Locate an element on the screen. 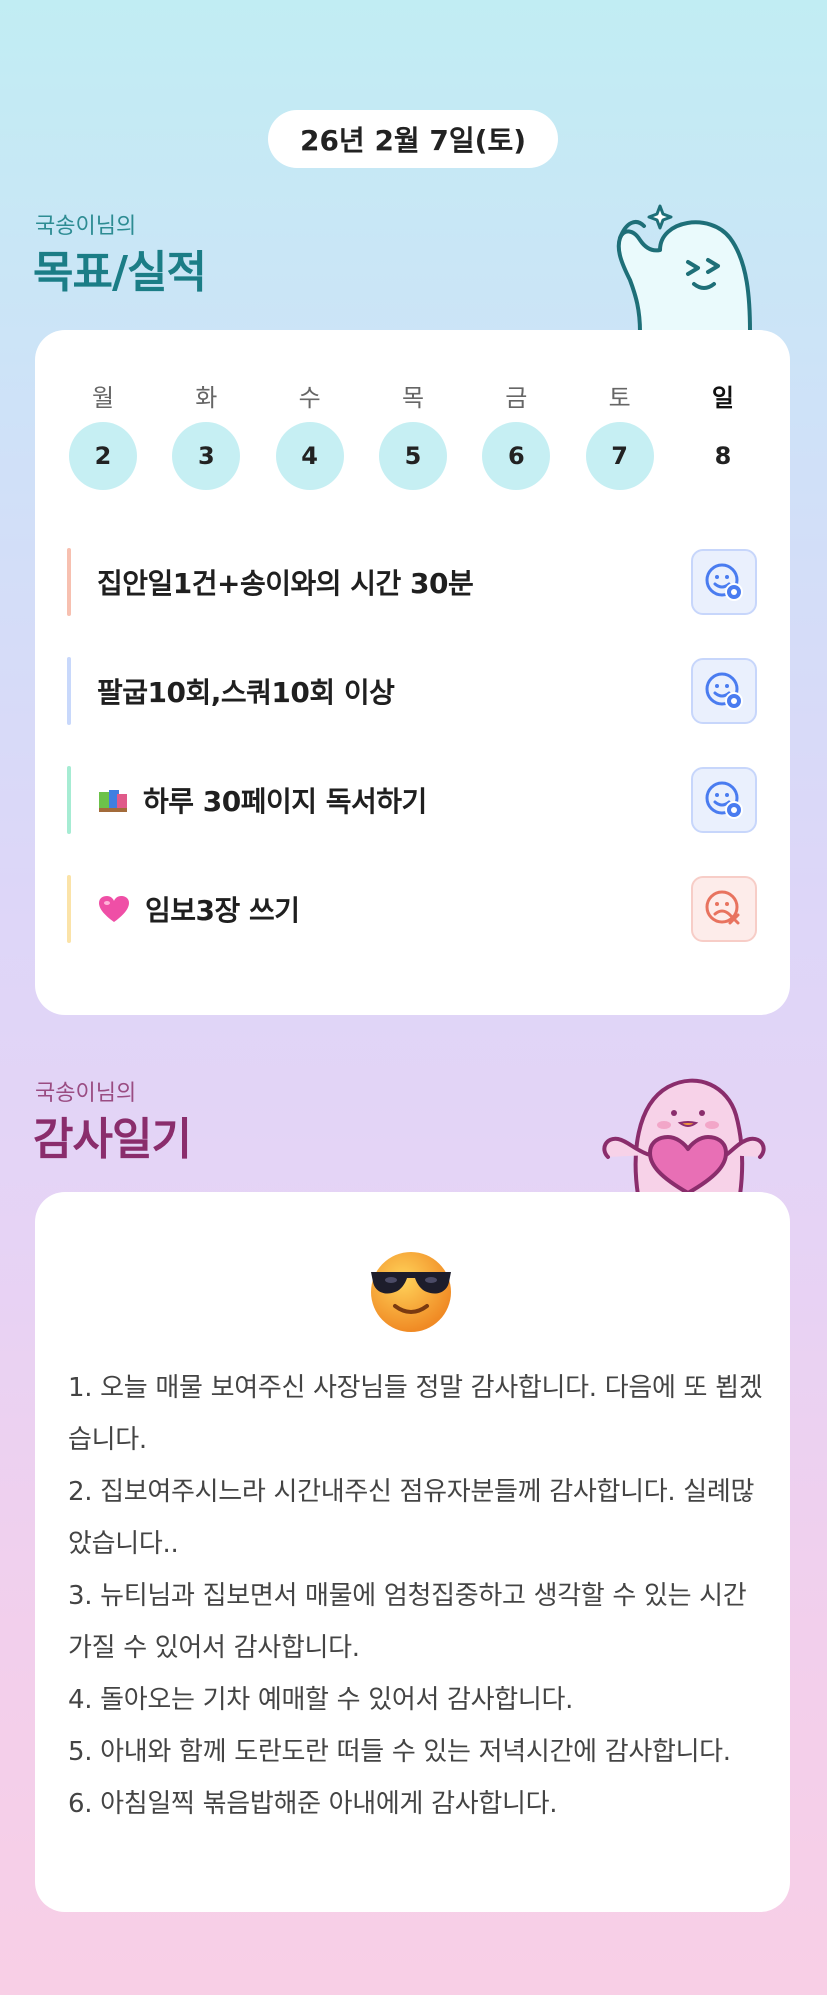 The width and height of the screenshot is (827, 1995). goal-item: 하루 30페이지 독서하기 is located at coordinates (412, 800).